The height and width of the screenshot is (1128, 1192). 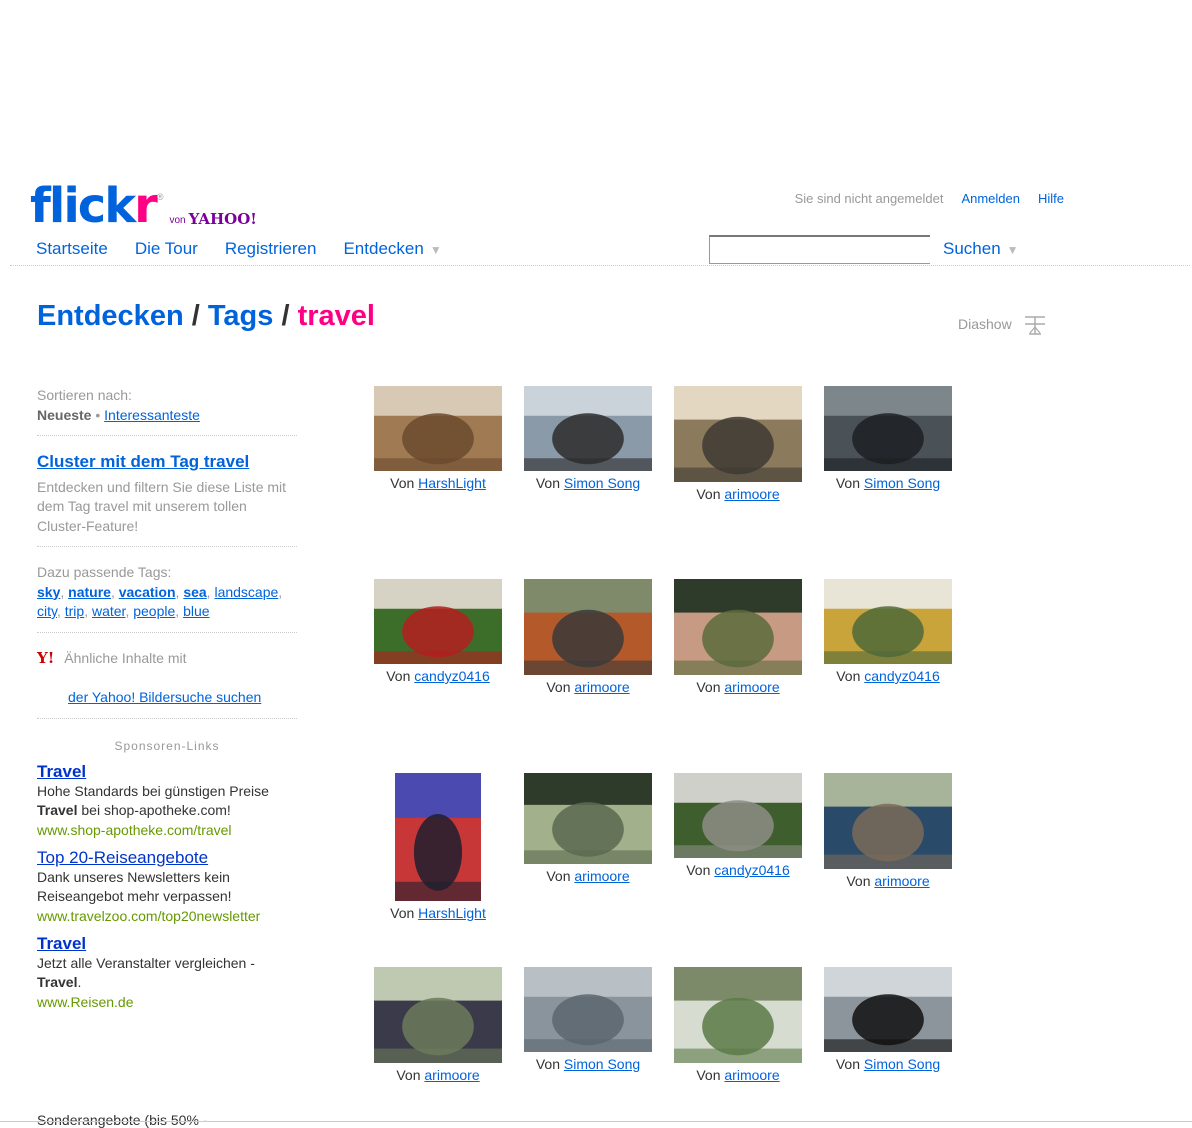 I want to click on yahoo-image-search-link: der Yahoo! Bildersuche suchen, so click(x=164, y=697).